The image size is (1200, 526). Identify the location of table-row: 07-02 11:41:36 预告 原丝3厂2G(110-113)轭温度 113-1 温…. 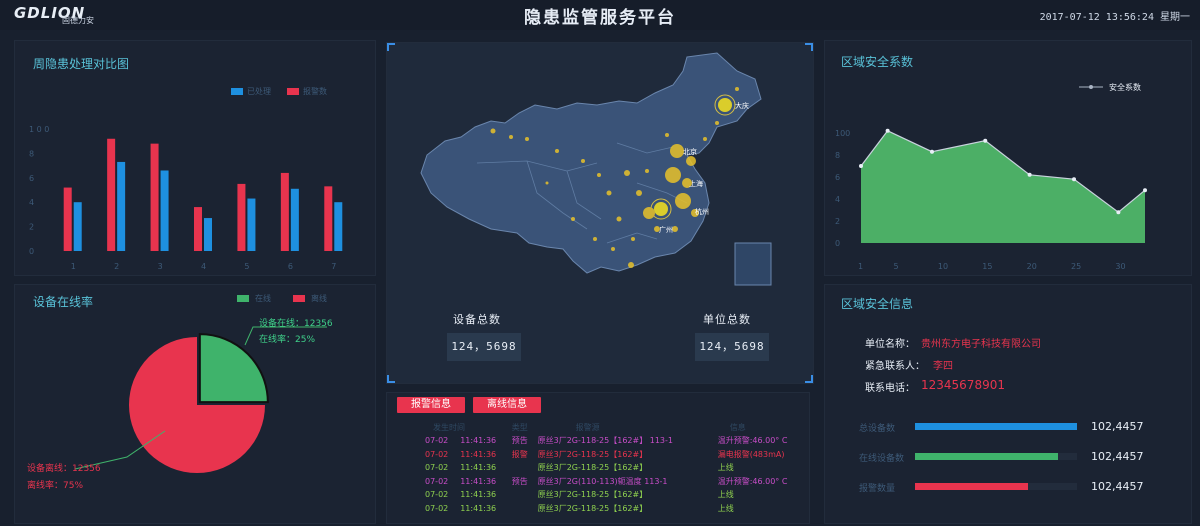
(617, 482).